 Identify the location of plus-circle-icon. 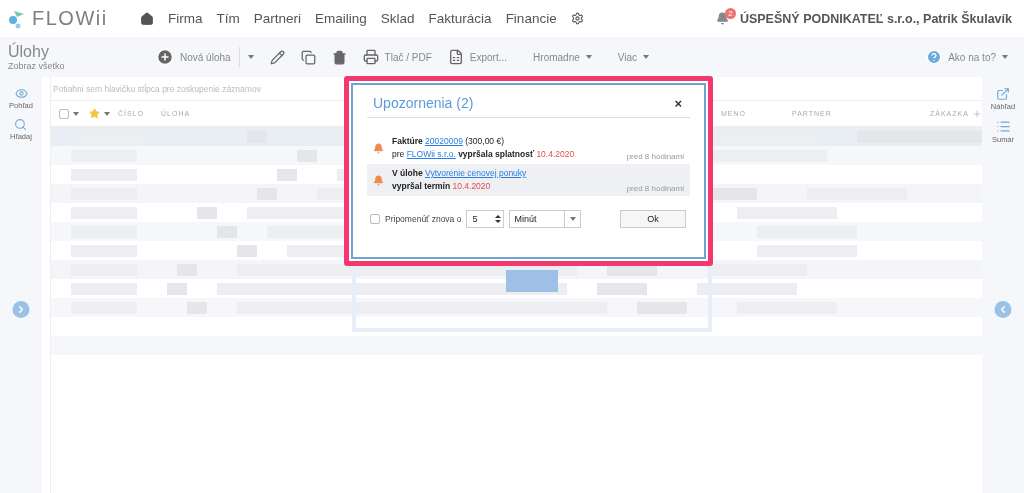
(165, 57).